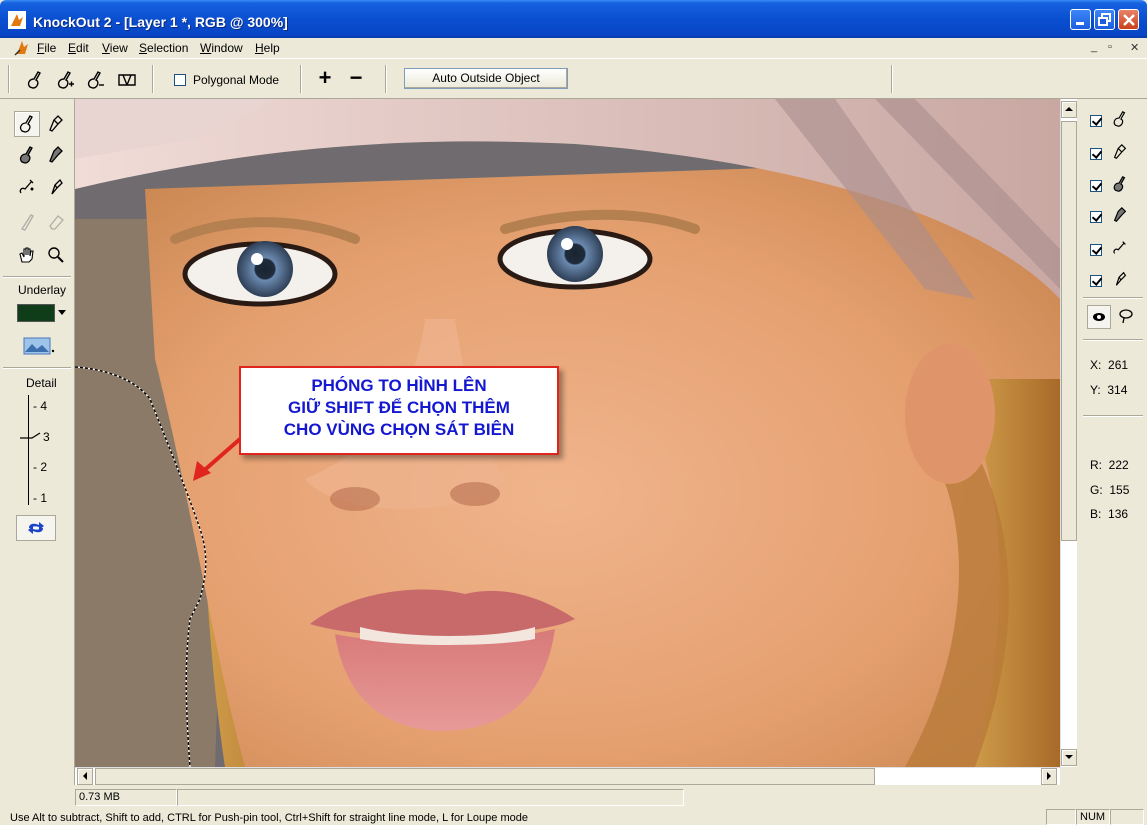 The image size is (1147, 825). What do you see at coordinates (1080, 23) in the screenshot?
I see `minimize-icon` at bounding box center [1080, 23].